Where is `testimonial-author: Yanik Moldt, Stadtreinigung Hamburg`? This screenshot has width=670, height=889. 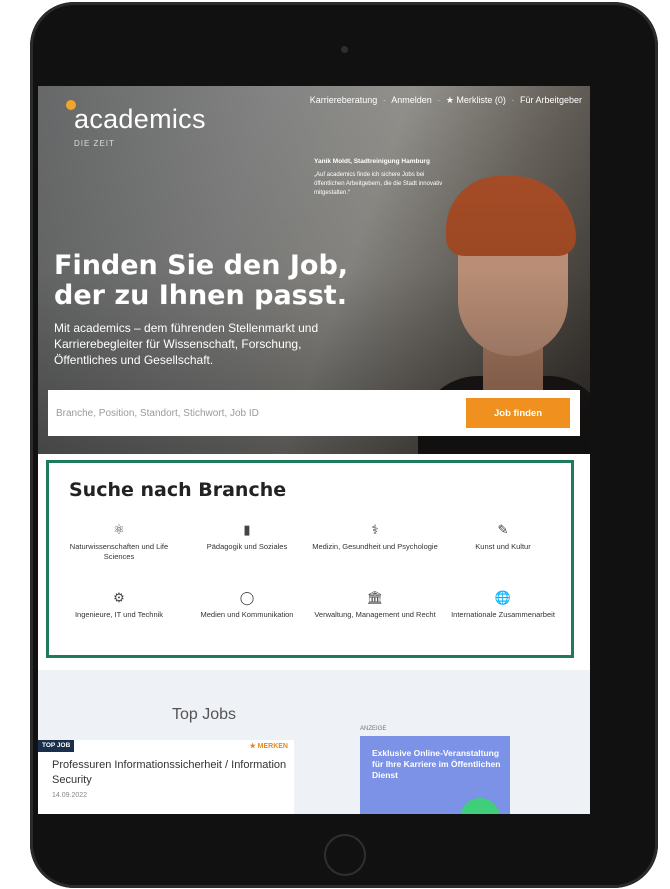 testimonial-author: Yanik Moldt, Stadtreinigung Hamburg is located at coordinates (372, 161).